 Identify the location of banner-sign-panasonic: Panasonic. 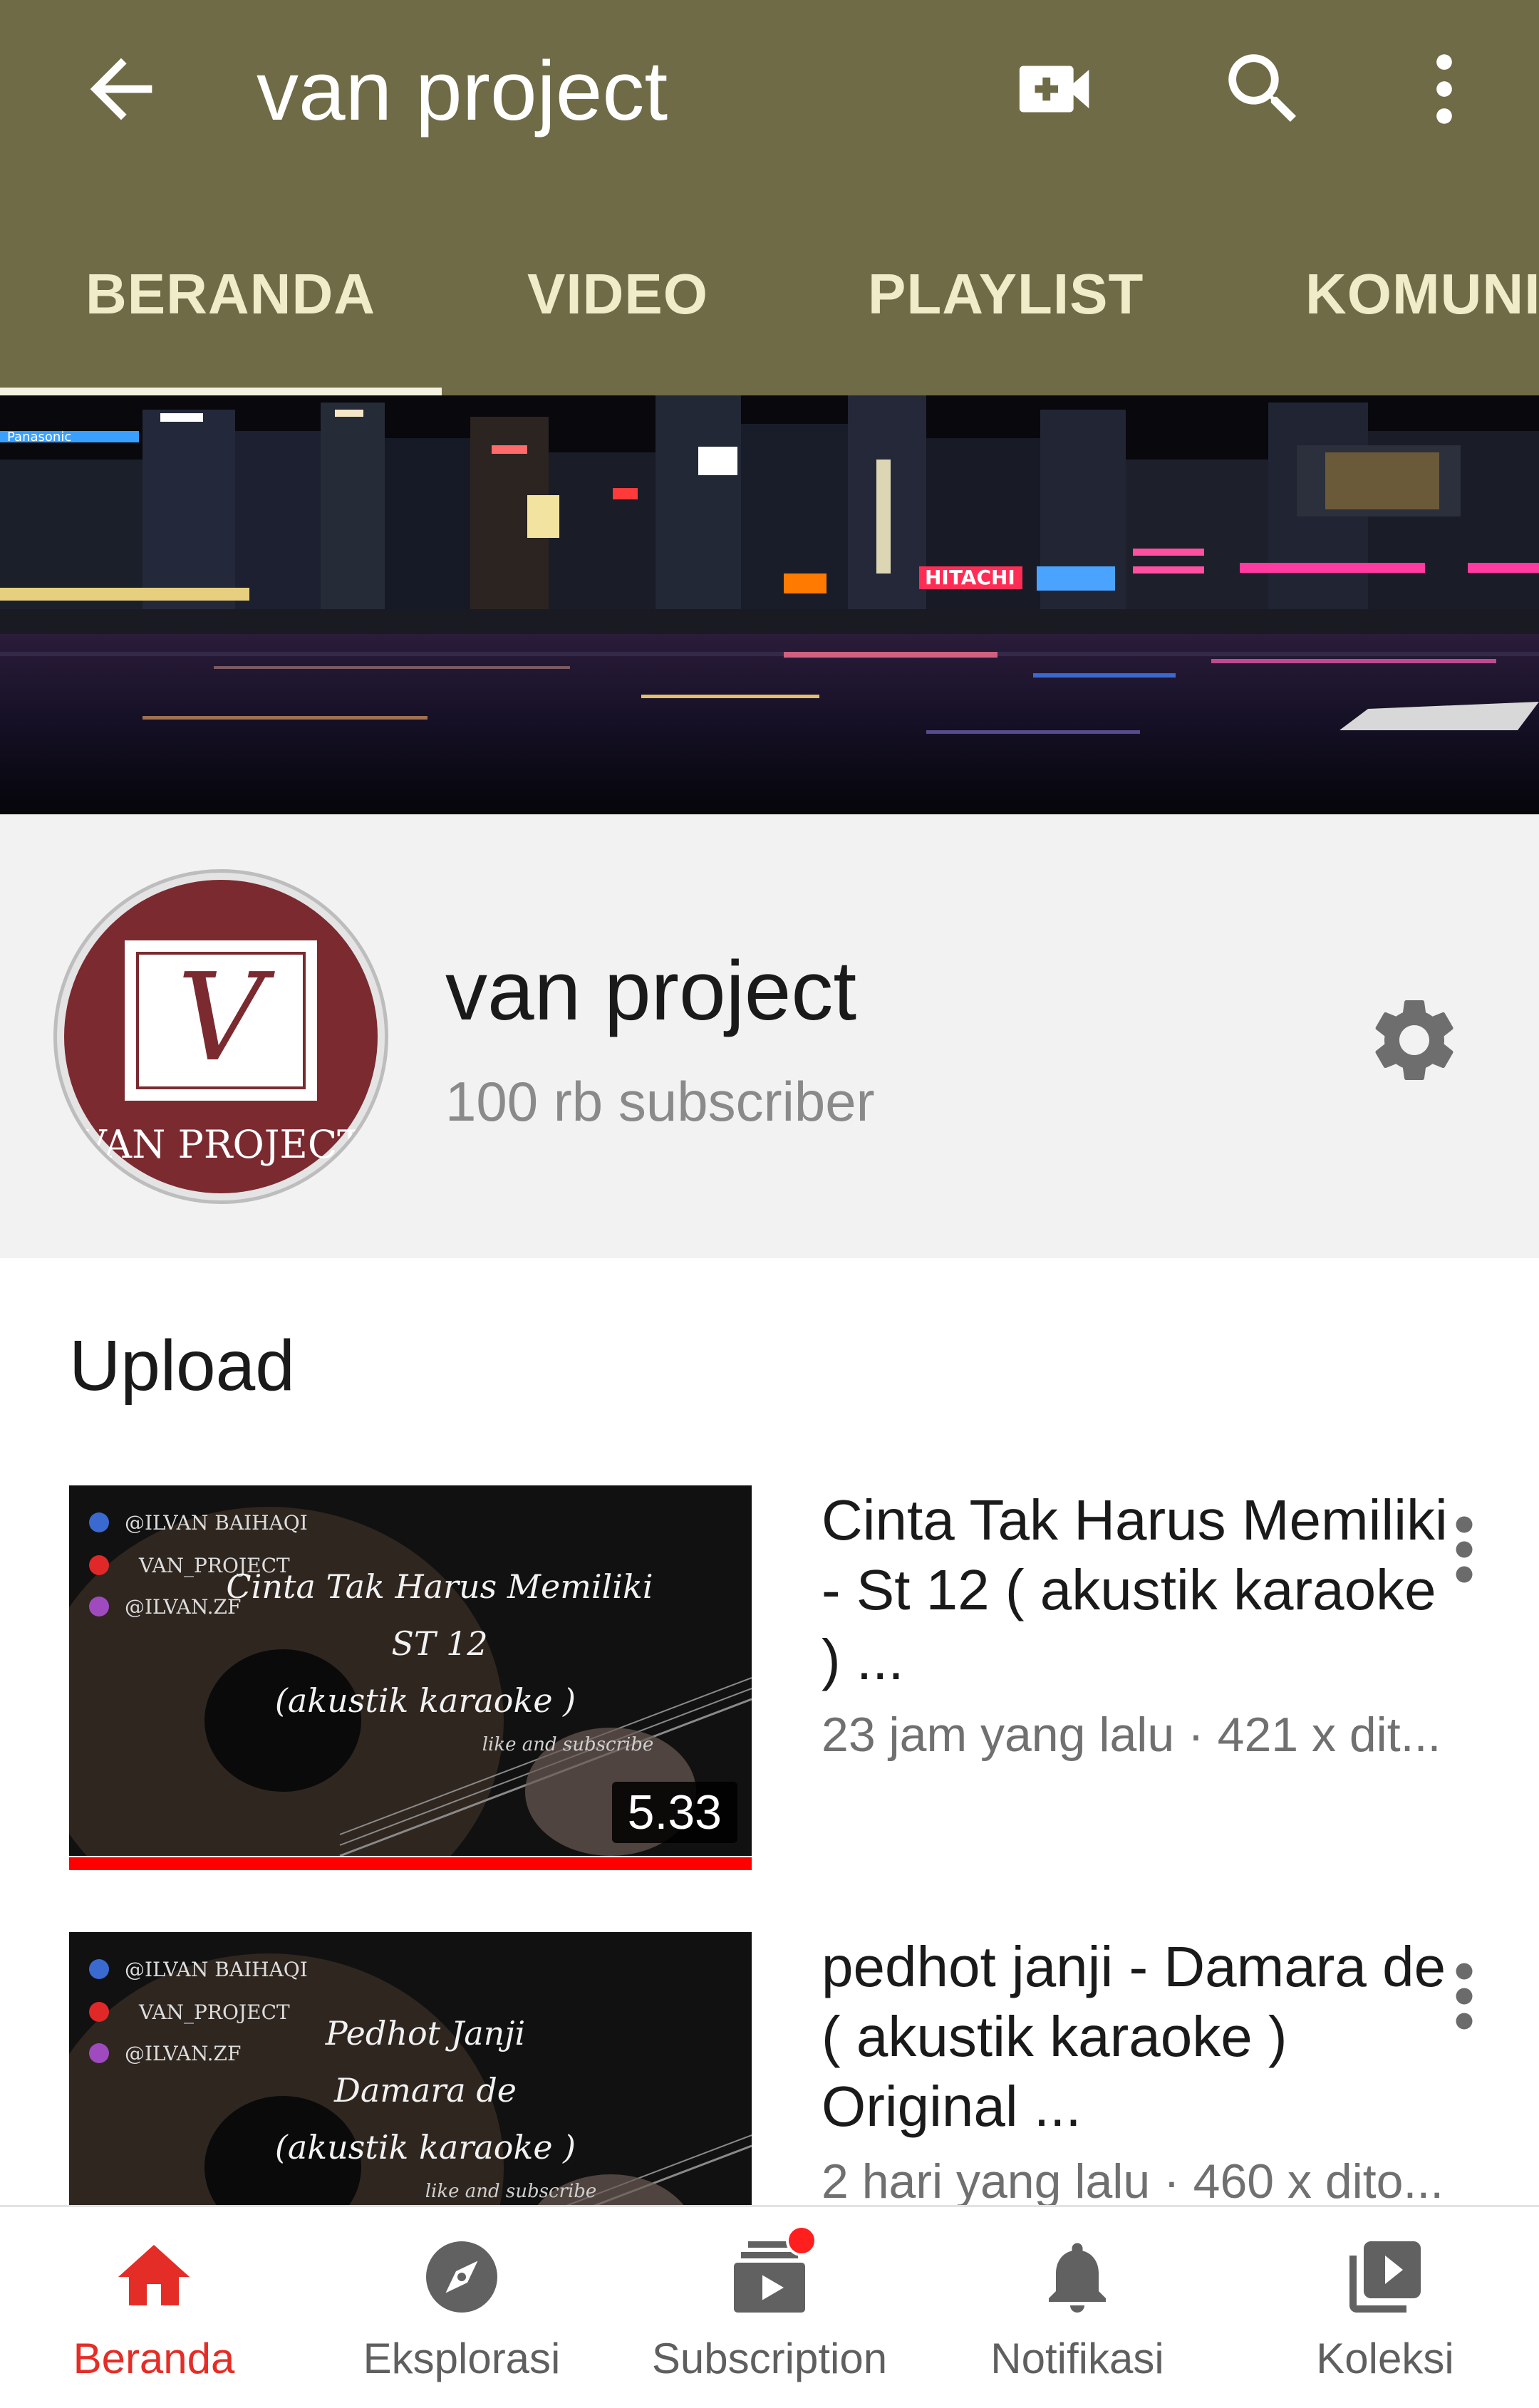
(39, 437).